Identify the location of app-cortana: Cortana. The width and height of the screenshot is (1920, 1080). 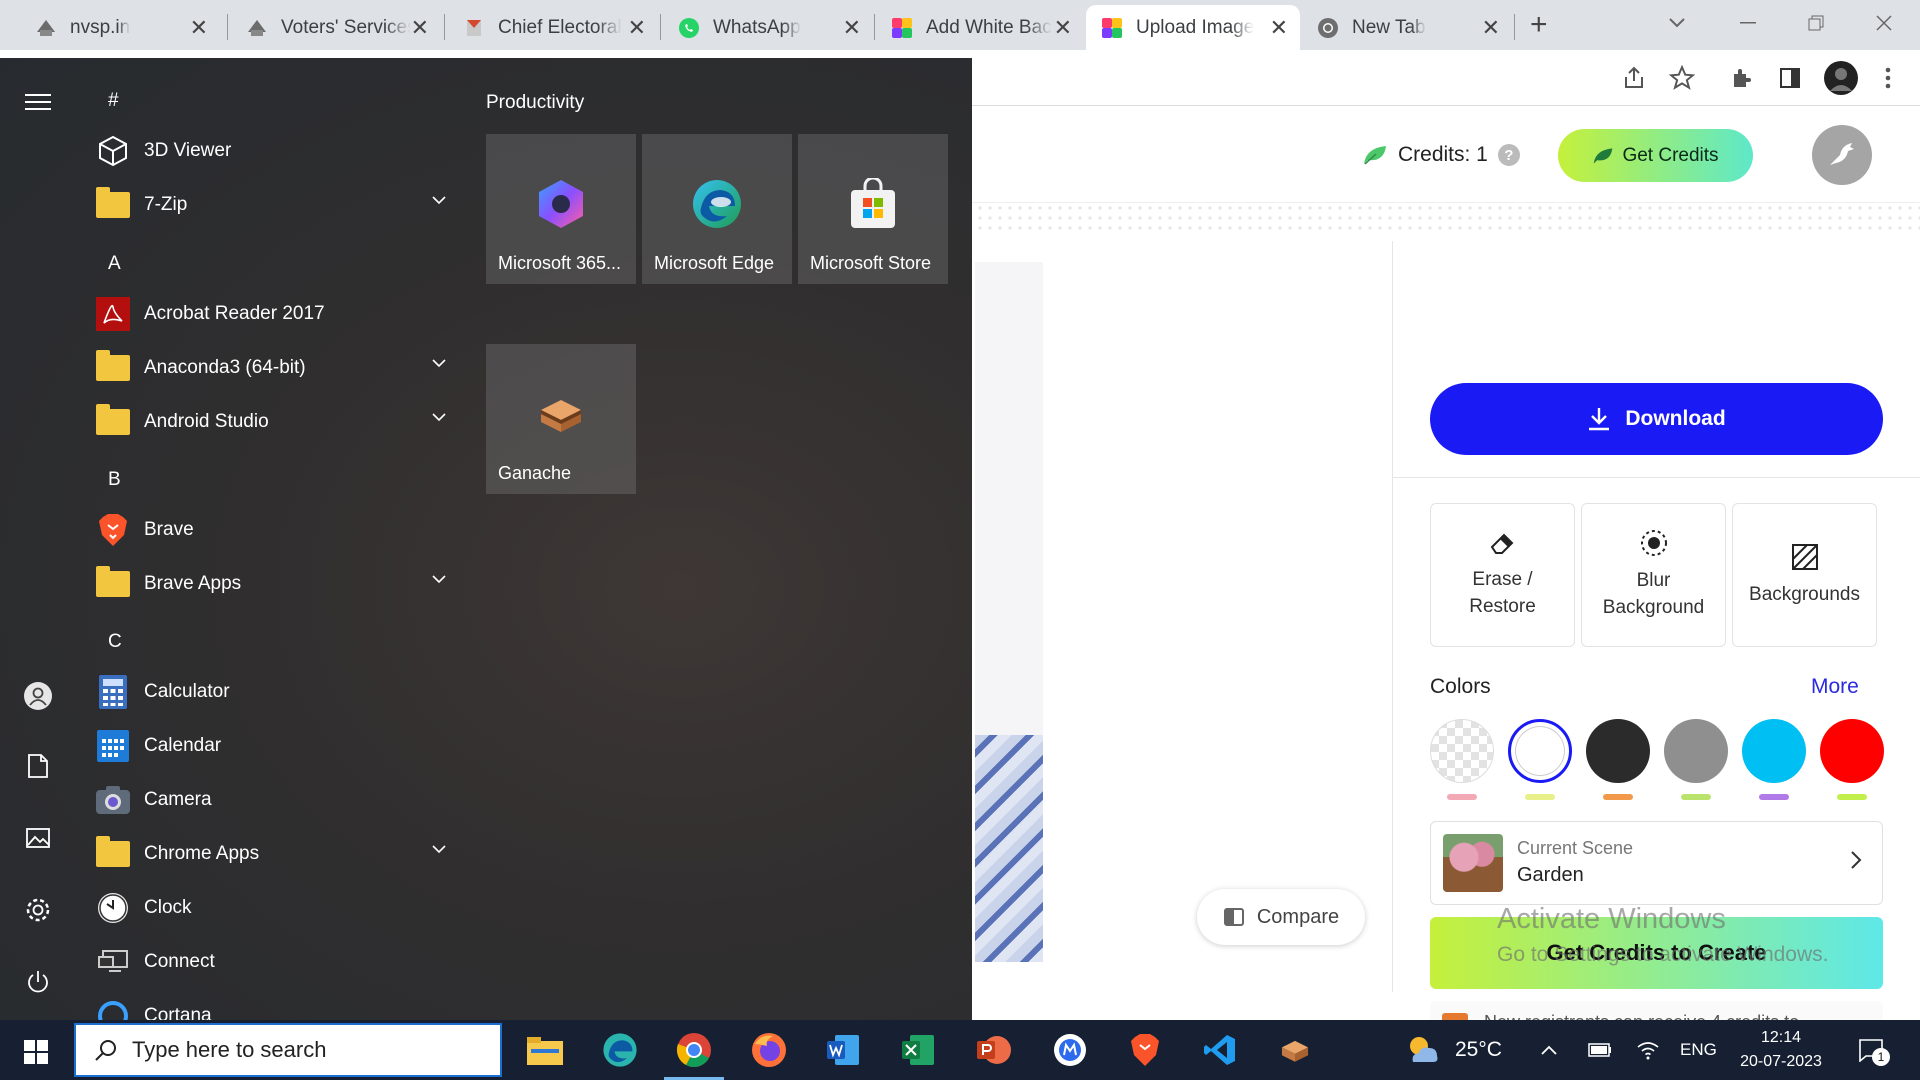
(278, 1006).